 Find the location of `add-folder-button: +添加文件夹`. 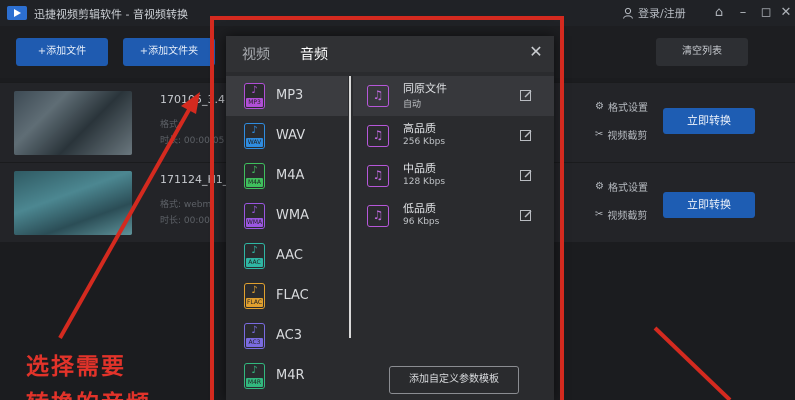

add-folder-button: +添加文件夹 is located at coordinates (169, 52).